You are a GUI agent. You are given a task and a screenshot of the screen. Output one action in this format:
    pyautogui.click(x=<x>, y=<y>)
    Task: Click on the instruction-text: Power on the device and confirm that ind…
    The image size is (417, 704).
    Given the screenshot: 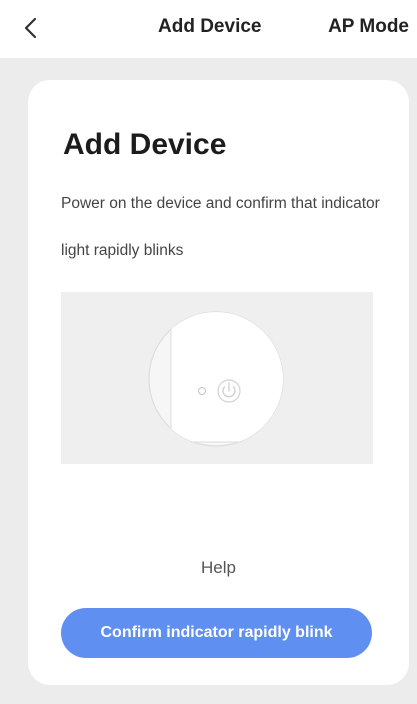 What is the action you would take?
    pyautogui.click(x=220, y=227)
    